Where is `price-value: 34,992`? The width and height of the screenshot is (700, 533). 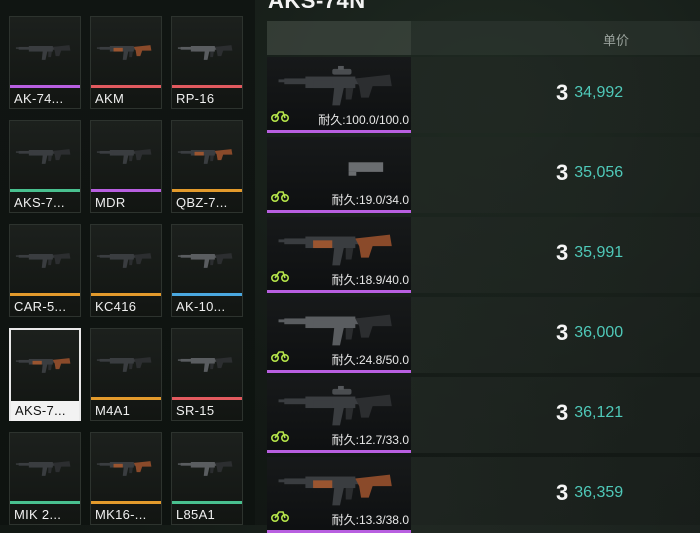
price-value: 34,992 is located at coordinates (599, 92).